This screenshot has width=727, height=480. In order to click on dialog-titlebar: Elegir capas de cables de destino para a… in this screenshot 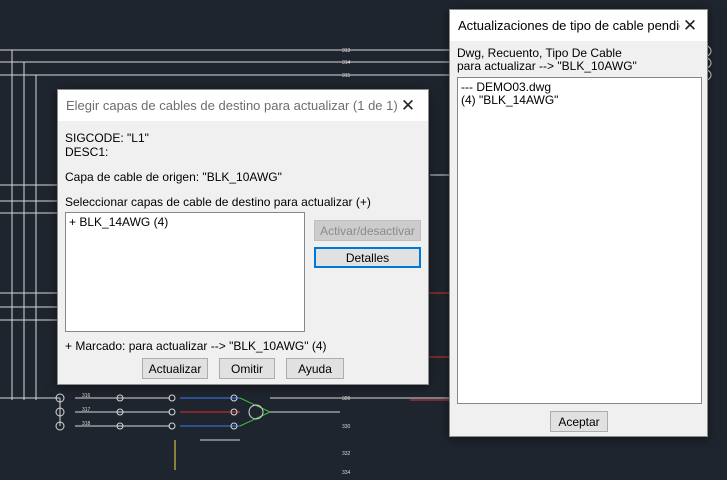, I will do `click(243, 105)`.